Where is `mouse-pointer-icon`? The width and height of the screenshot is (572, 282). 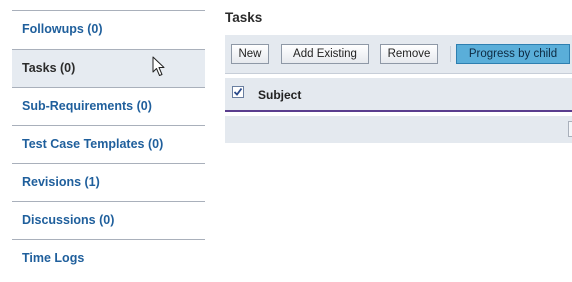
mouse-pointer-icon is located at coordinates (158, 66).